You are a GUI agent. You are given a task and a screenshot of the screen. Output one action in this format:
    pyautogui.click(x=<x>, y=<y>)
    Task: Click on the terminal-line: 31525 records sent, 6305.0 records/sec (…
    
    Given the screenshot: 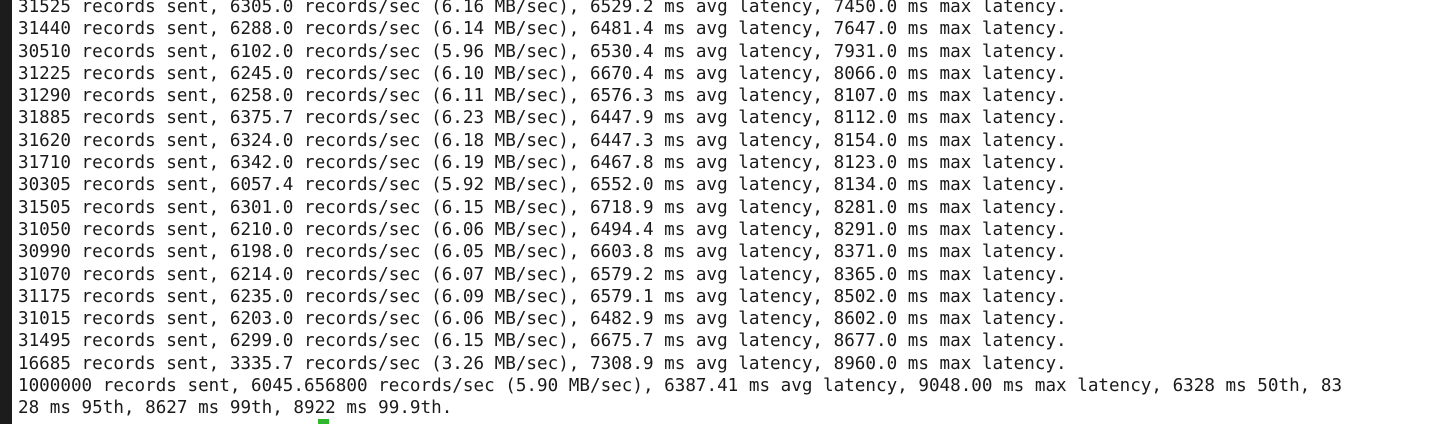 What is the action you would take?
    pyautogui.click(x=542, y=8)
    